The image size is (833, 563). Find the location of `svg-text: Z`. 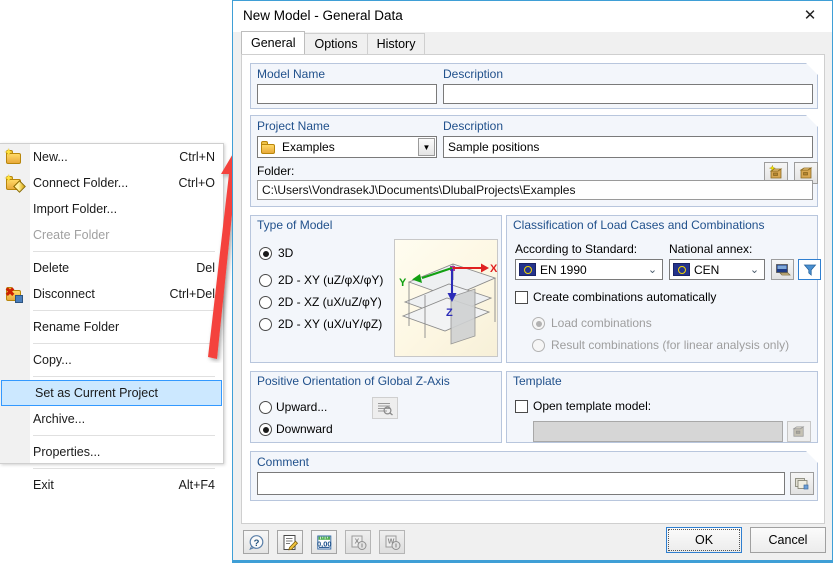

svg-text: Z is located at coordinates (449, 313).